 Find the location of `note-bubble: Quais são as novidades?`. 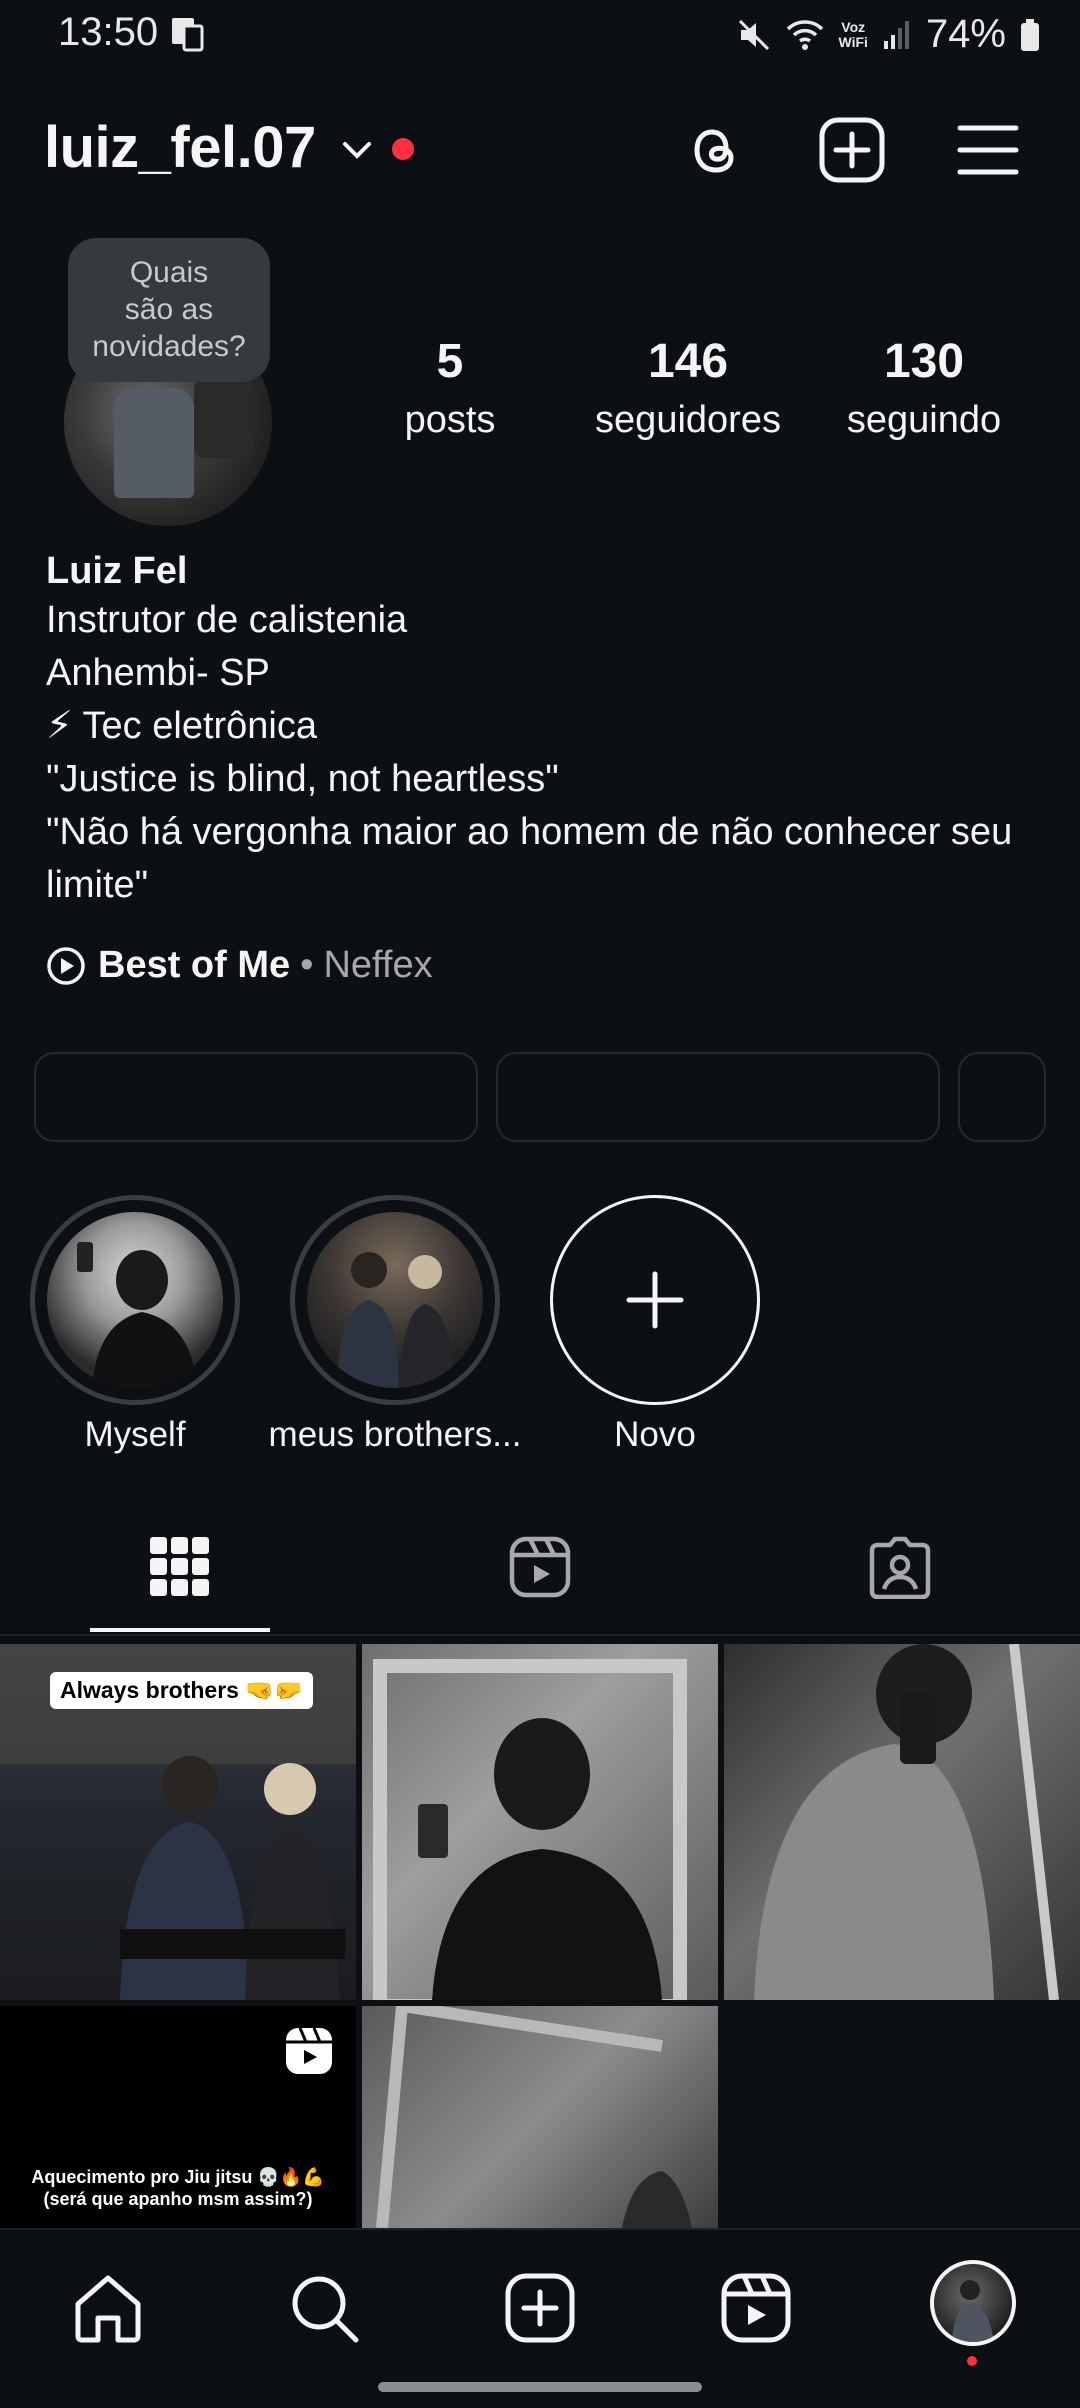

note-bubble: Quais são as novidades? is located at coordinates (169, 310).